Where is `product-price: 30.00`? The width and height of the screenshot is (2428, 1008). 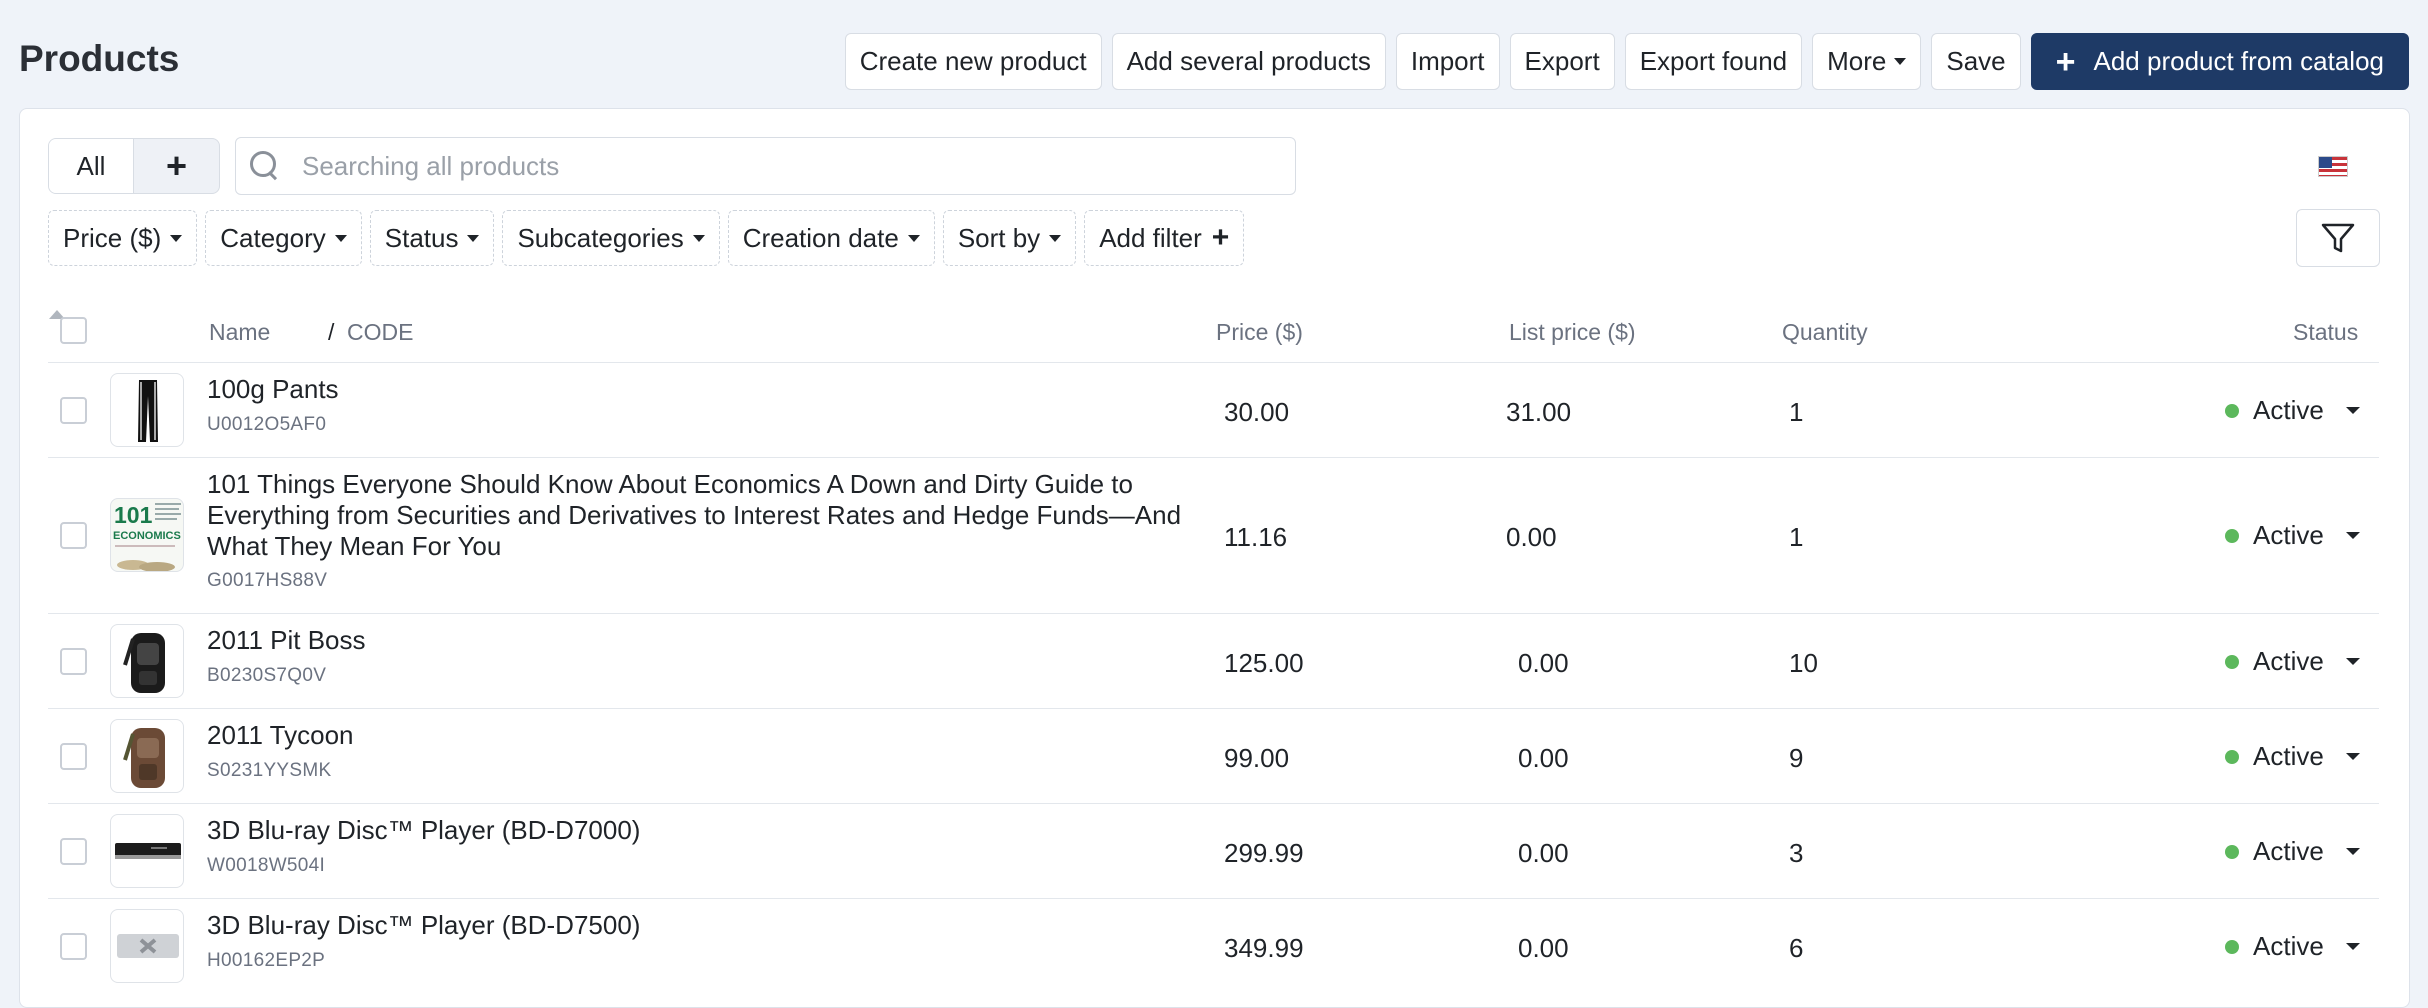 product-price: 30.00 is located at coordinates (1256, 412).